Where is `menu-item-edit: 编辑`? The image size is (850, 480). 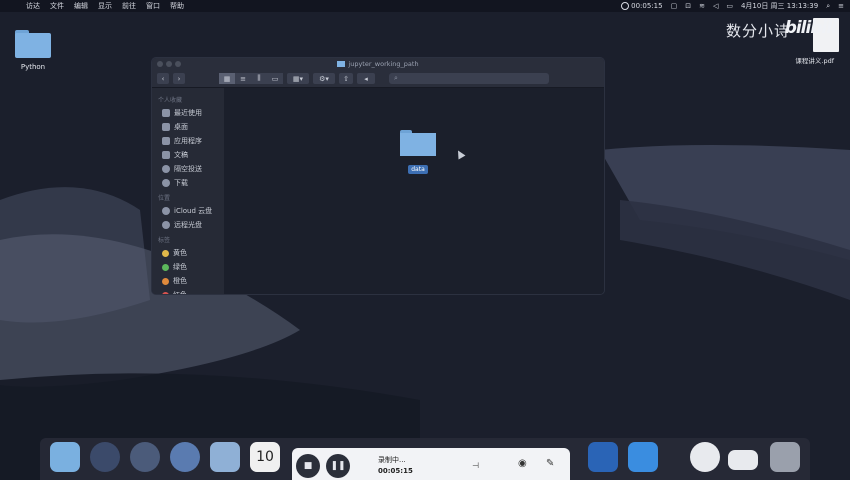
menu-item-edit: 编辑 is located at coordinates (81, 6).